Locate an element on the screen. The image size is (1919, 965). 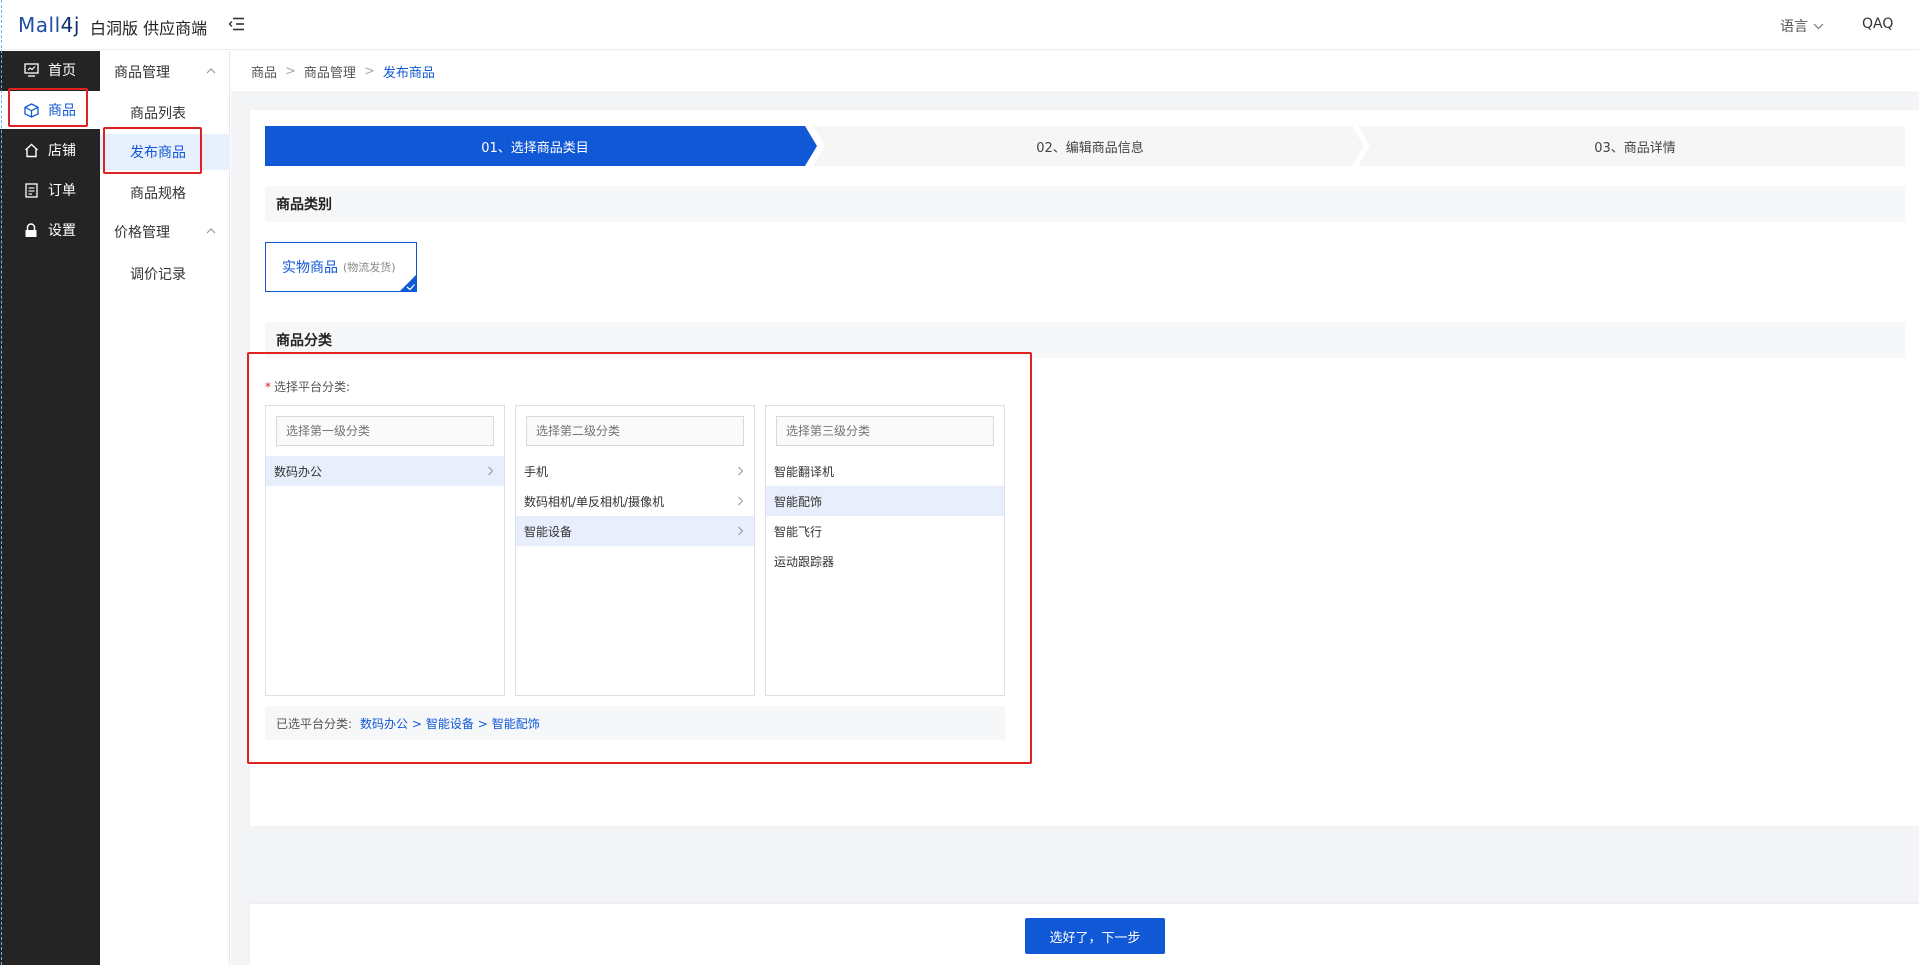
sidebar-item-label: 店铺 is located at coordinates (62, 151).